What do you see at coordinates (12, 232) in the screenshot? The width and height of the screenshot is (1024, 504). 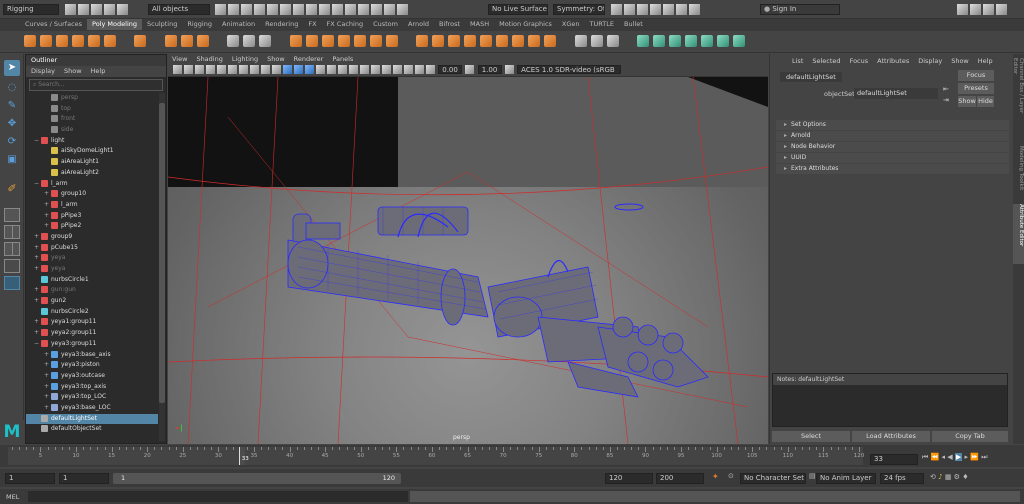 I see `four-view-icon` at bounding box center [12, 232].